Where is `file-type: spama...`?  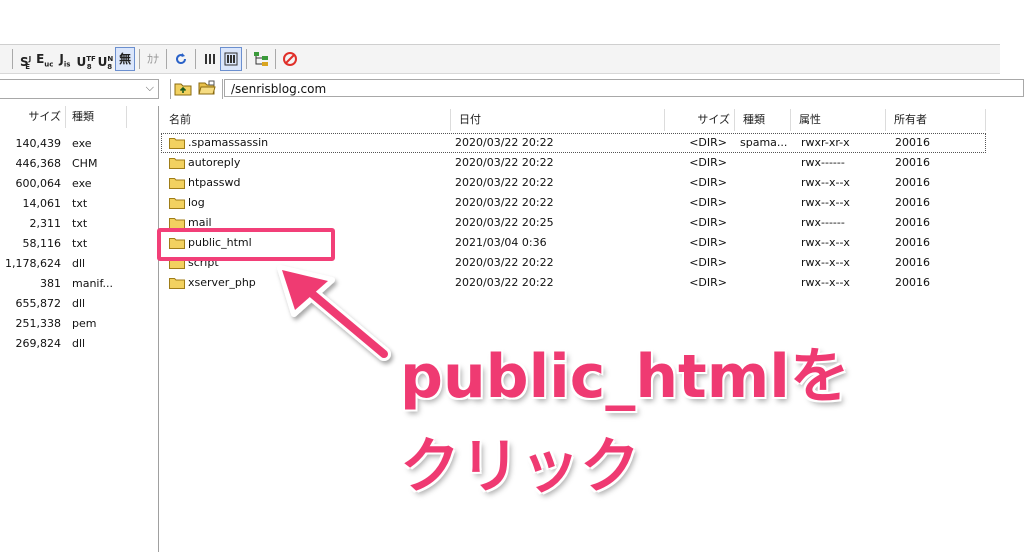 file-type: spama... is located at coordinates (764, 142).